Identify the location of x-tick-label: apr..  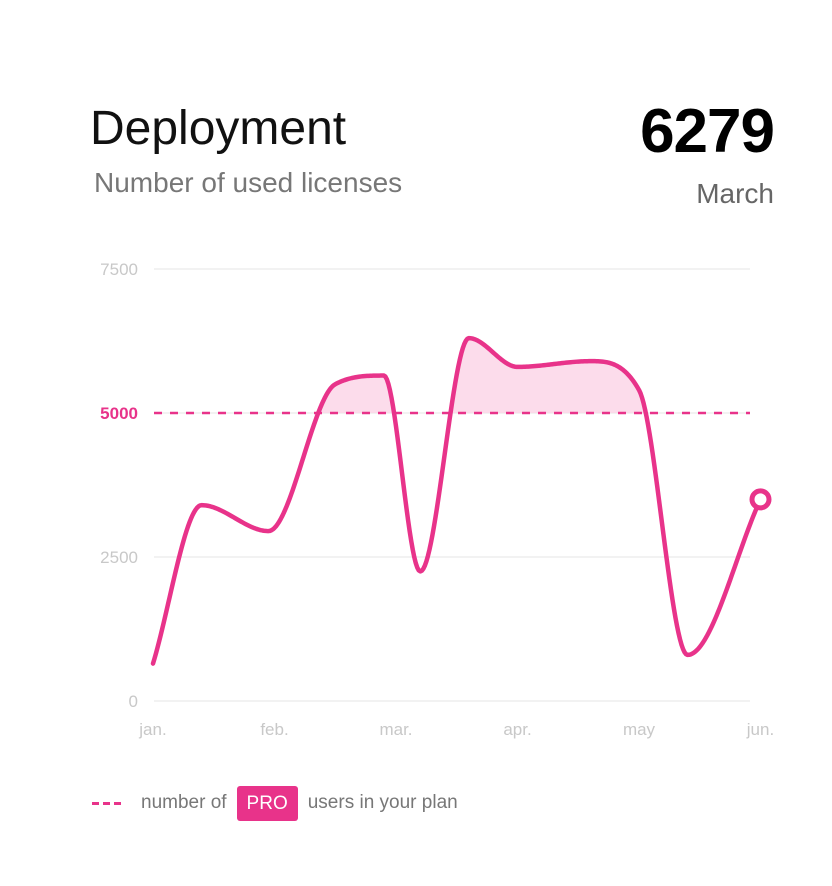
(517, 729).